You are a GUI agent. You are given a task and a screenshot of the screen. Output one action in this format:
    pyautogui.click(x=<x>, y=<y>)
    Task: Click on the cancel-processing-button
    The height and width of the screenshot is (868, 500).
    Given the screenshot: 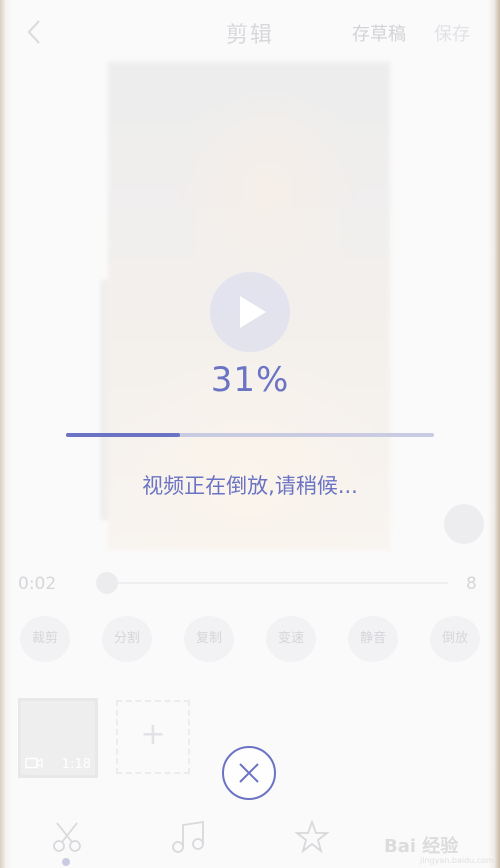 What is the action you would take?
    pyautogui.click(x=249, y=773)
    